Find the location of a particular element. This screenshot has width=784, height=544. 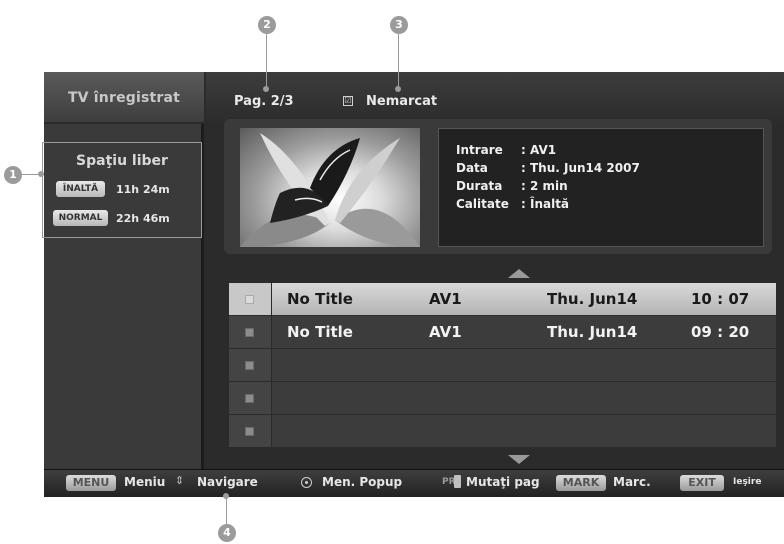

scroll-down-arrow-icon is located at coordinates (519, 459).